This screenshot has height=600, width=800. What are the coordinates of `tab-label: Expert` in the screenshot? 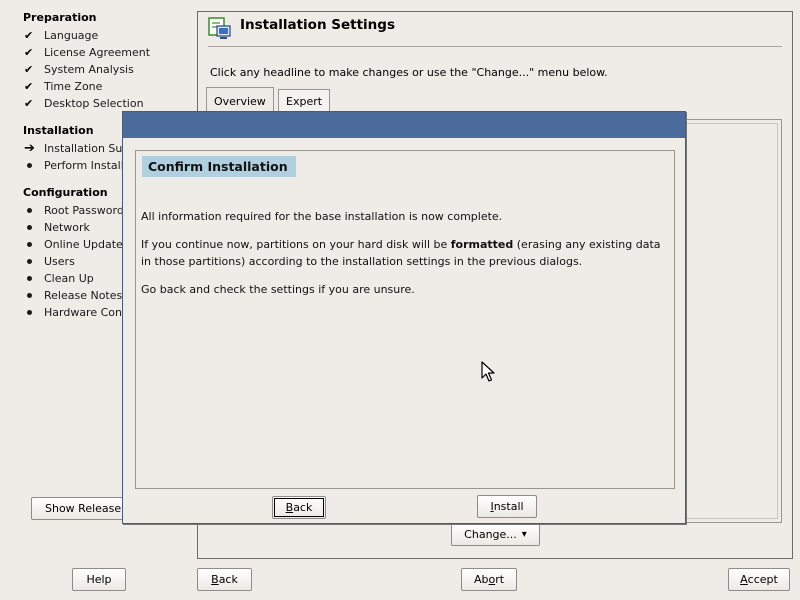 It's located at (304, 101).